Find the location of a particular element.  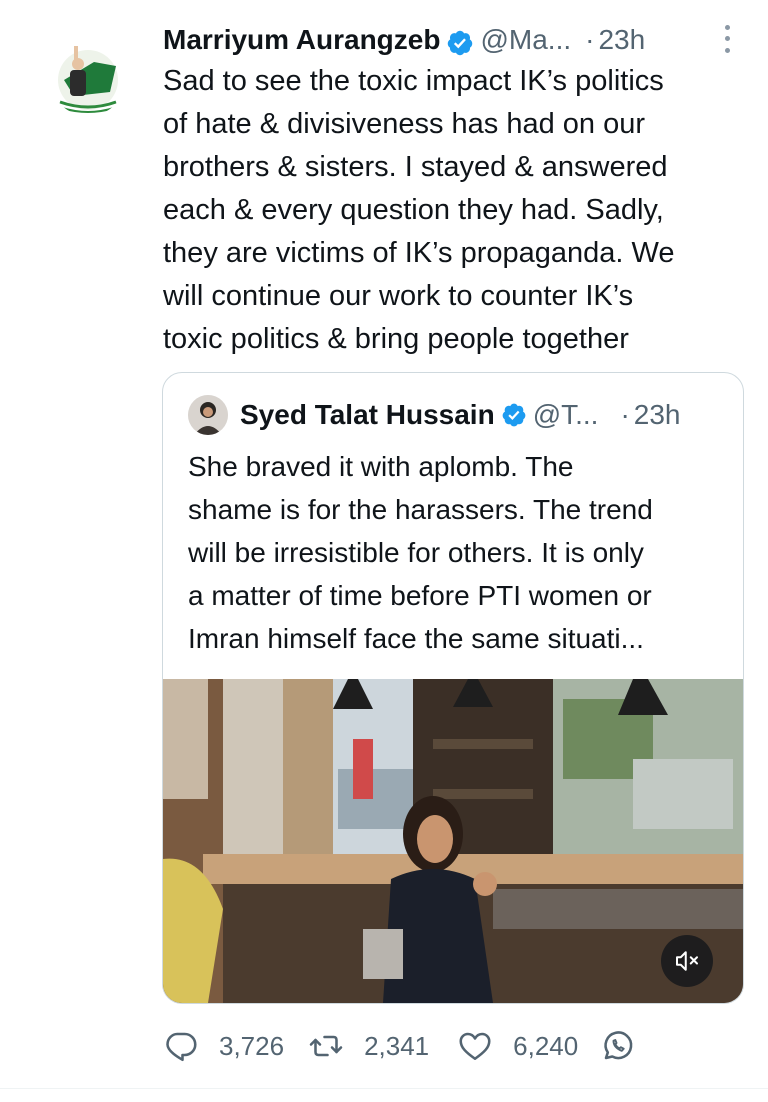

quoted-tweet-timestamp: 23h is located at coordinates (657, 415).